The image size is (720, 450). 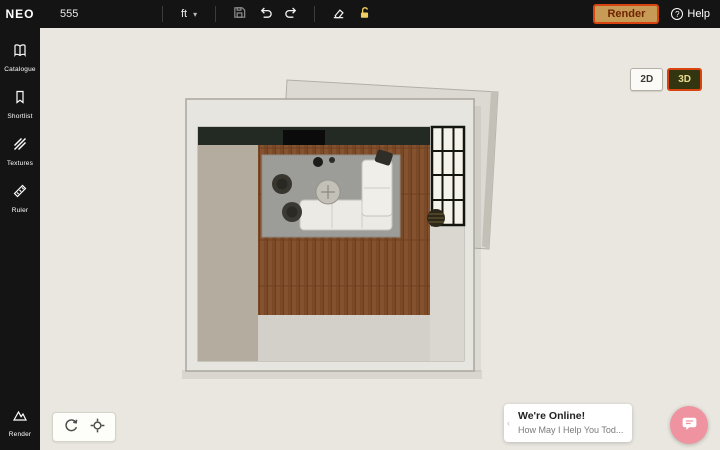 I want to click on undo-icon, so click(x=265, y=14).